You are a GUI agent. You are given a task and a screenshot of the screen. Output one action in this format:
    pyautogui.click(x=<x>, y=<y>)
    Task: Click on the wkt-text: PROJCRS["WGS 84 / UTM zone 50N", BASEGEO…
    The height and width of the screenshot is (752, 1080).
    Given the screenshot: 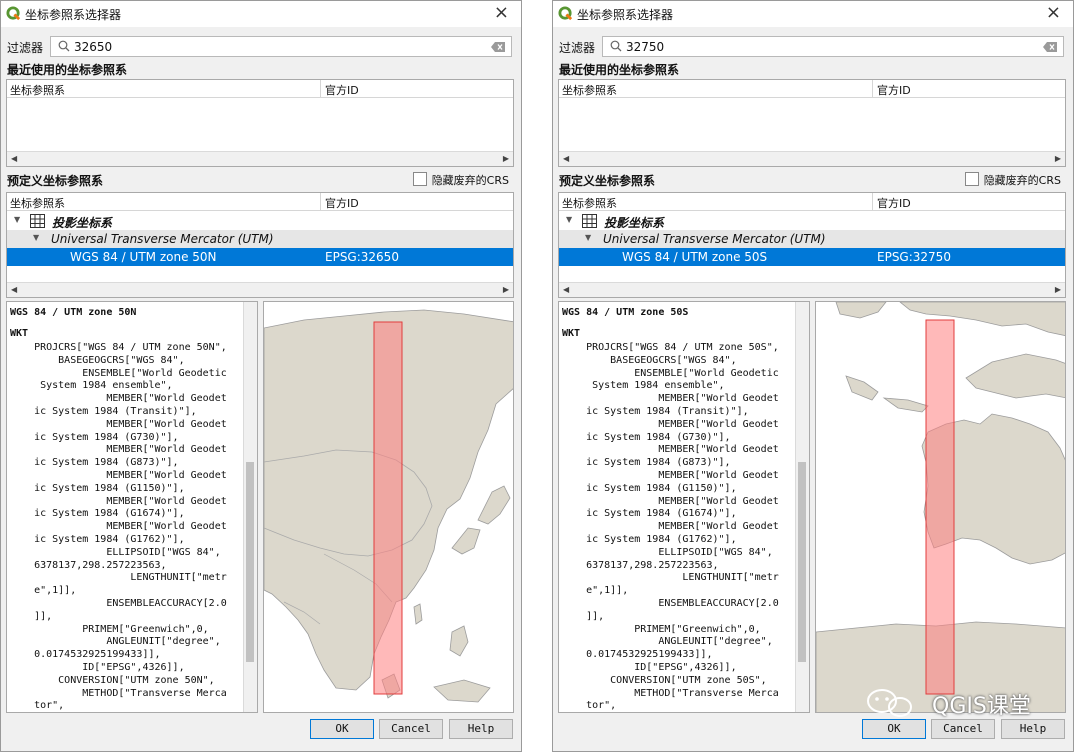 What is the action you would take?
    pyautogui.click(x=130, y=527)
    